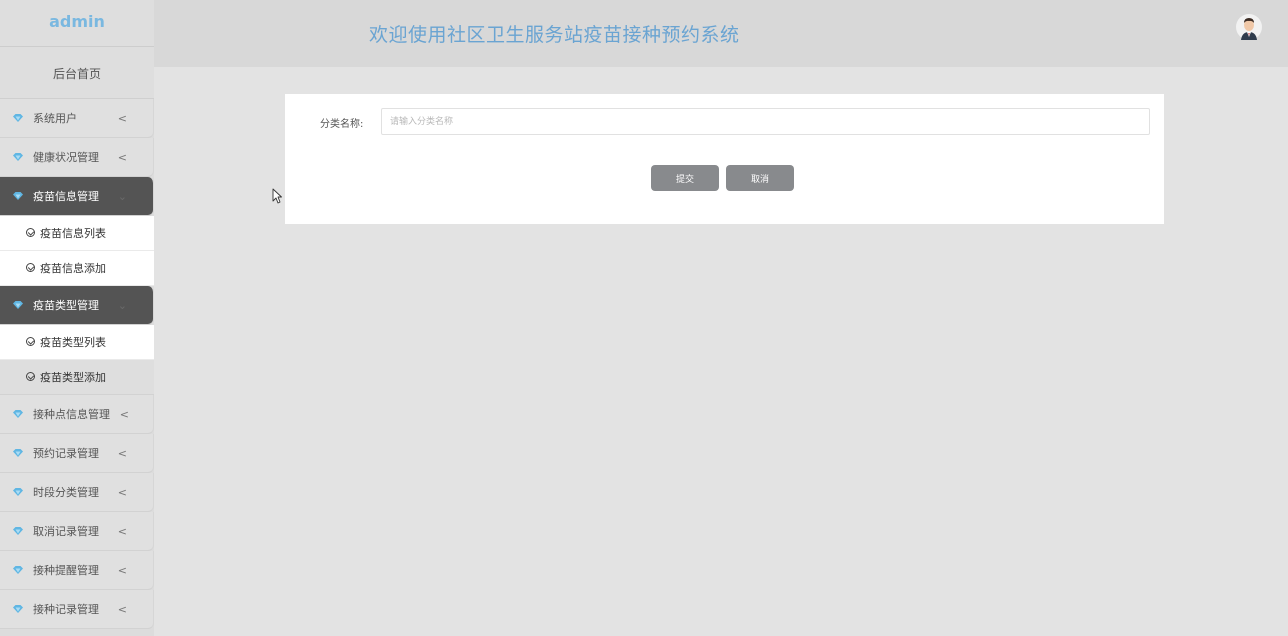 This screenshot has width=1288, height=636. What do you see at coordinates (66, 305) in the screenshot?
I see `sidebar-item-label: 疫苗类型管理` at bounding box center [66, 305].